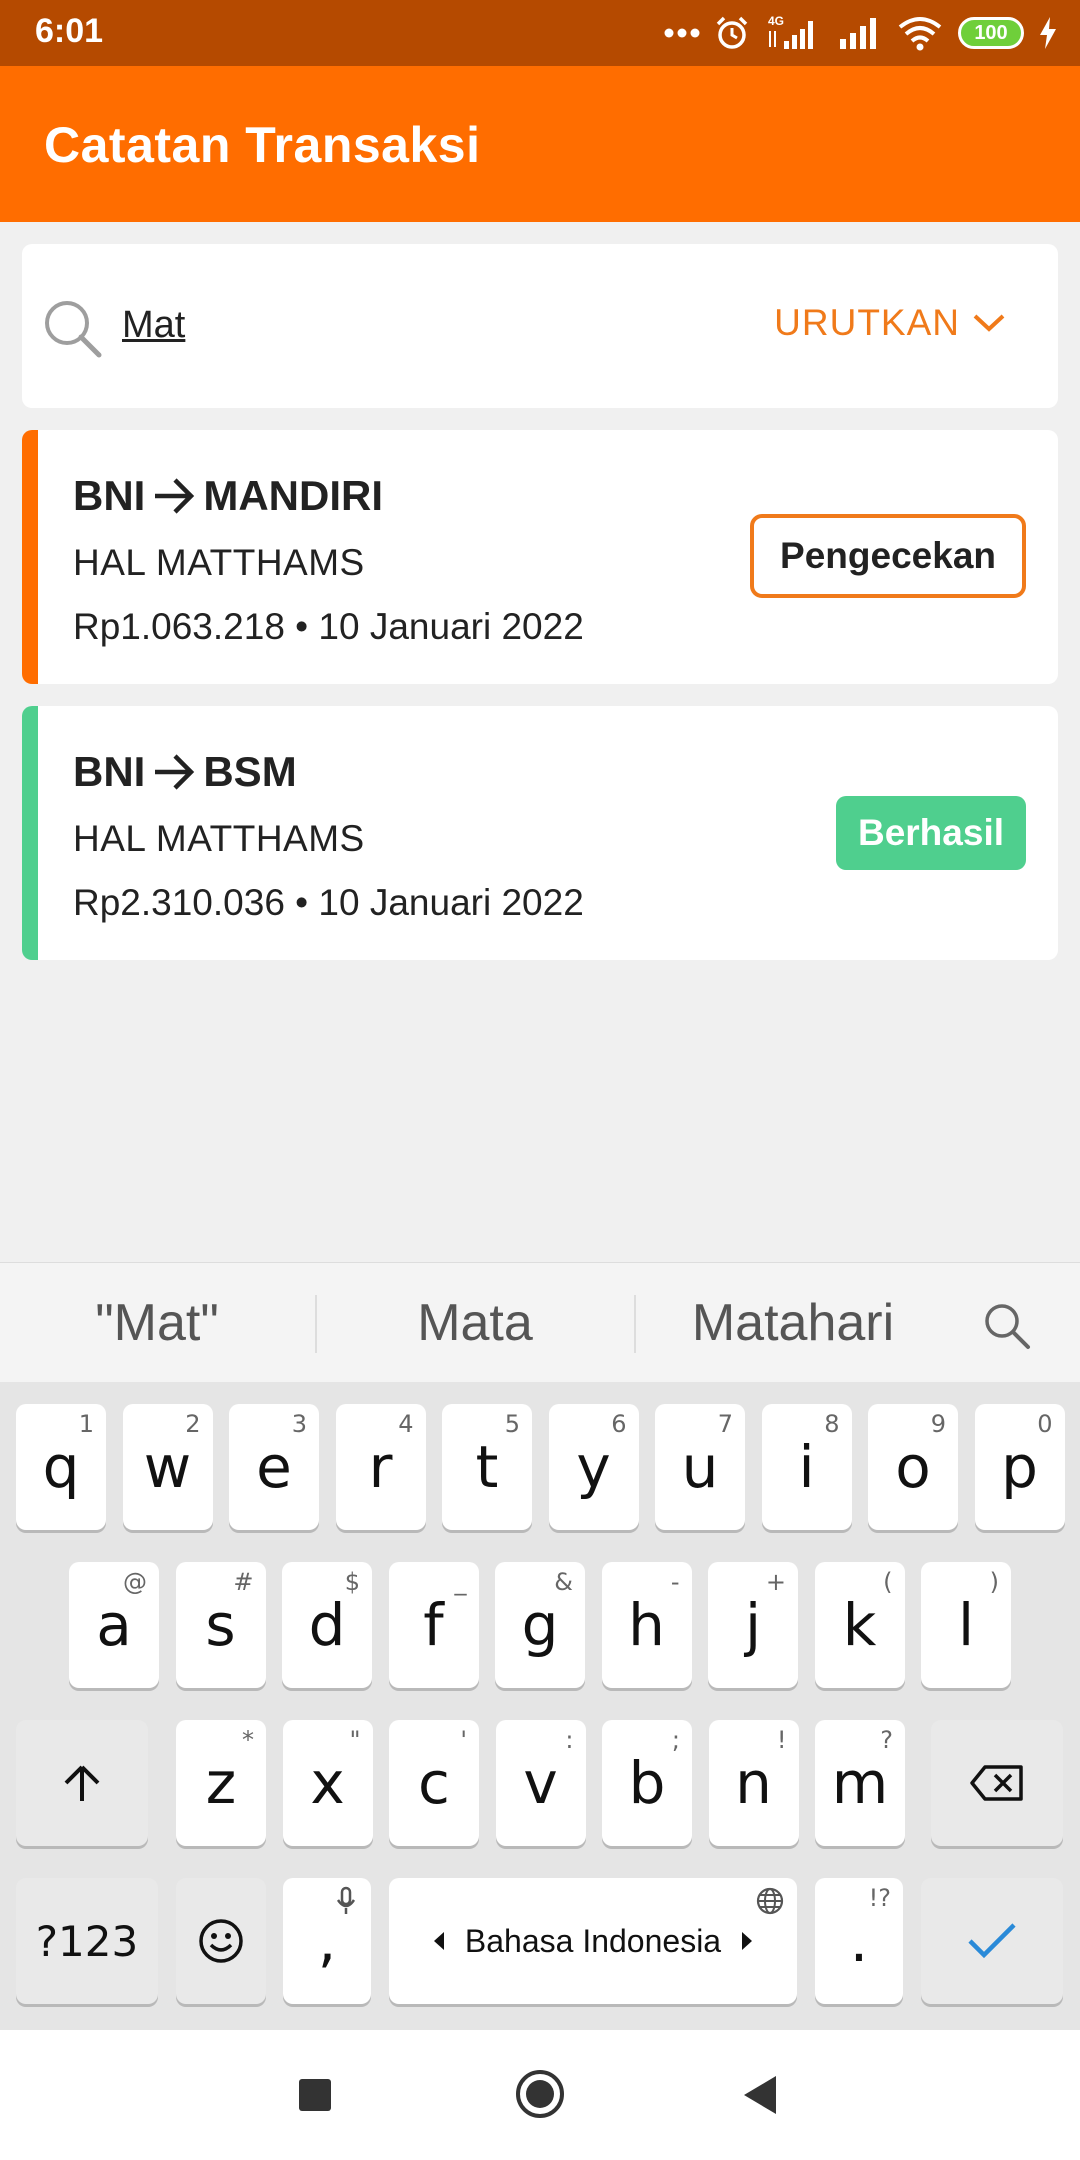  I want to click on key-v: v:, so click(540, 1783).